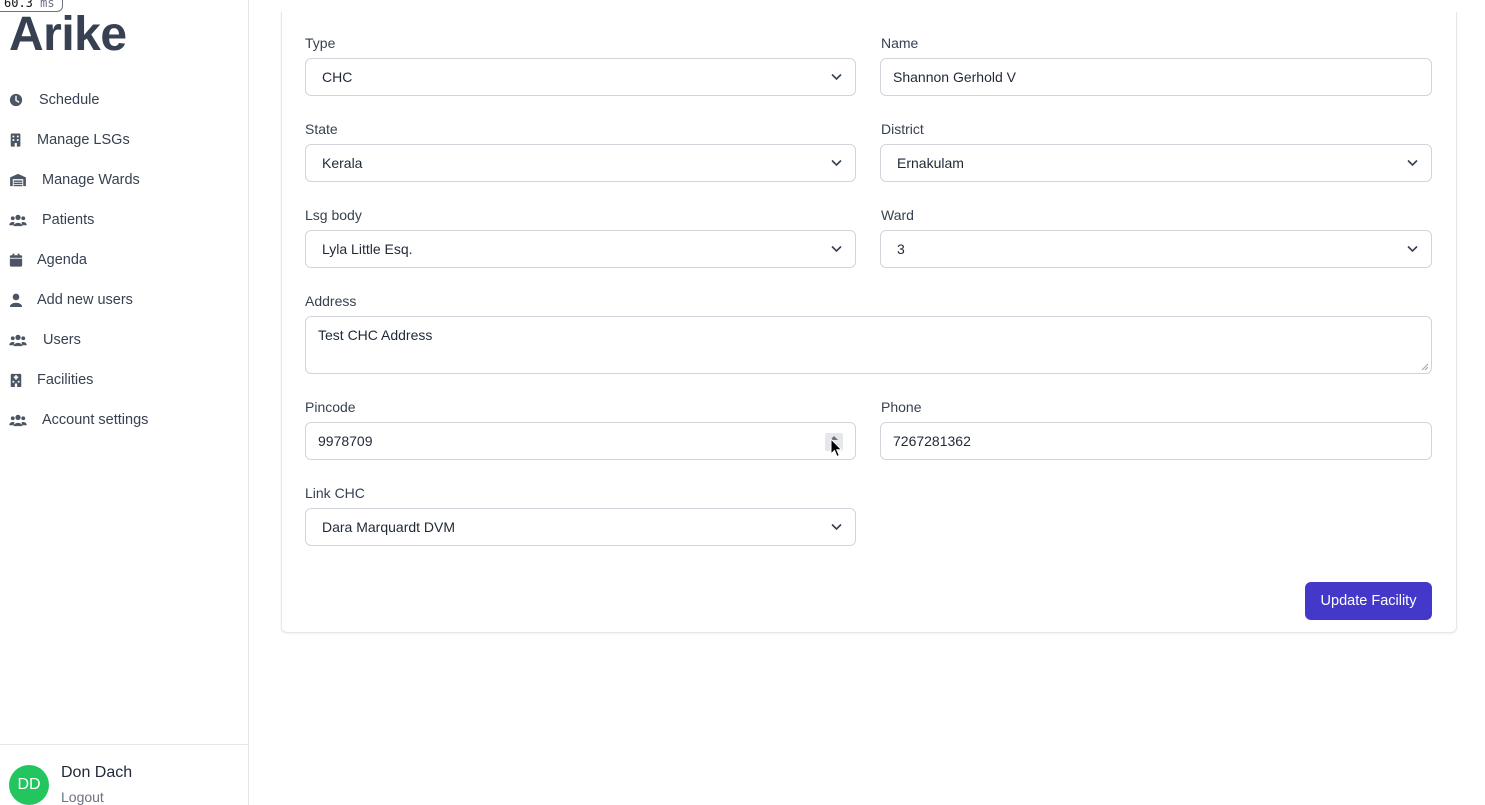 This screenshot has width=1485, height=805. What do you see at coordinates (321, 129) in the screenshot?
I see `state-label: State` at bounding box center [321, 129].